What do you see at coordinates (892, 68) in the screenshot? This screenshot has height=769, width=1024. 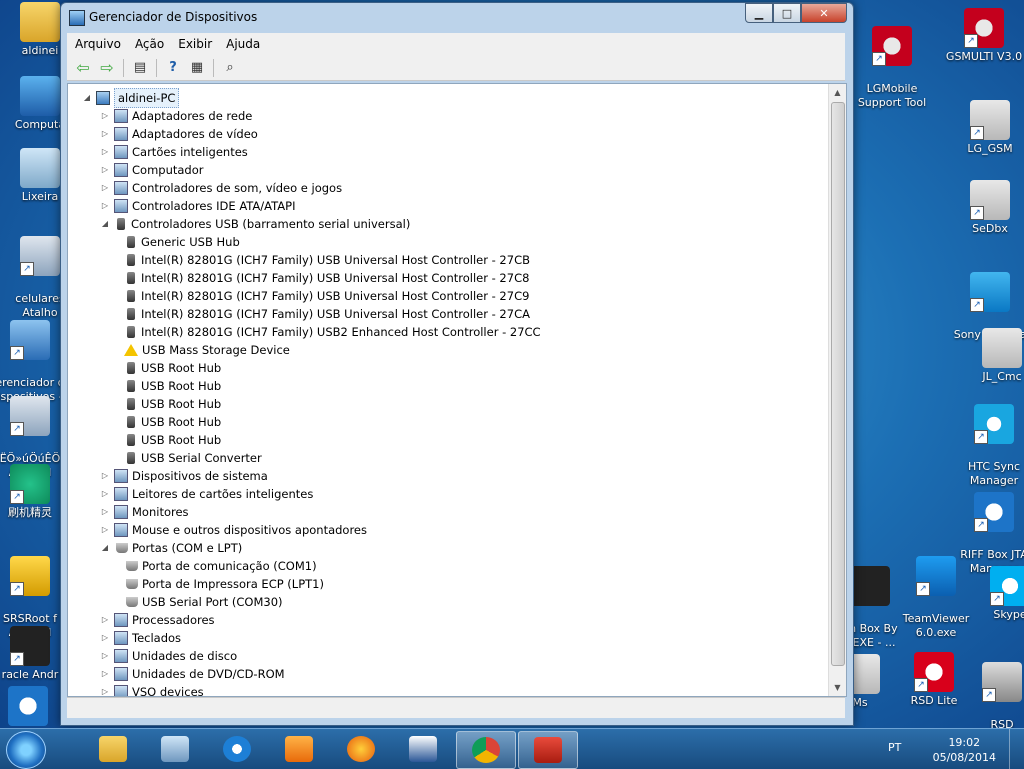 I see `desktop-icon-lgmobile: ↗ LGMobile Support Tool` at bounding box center [892, 68].